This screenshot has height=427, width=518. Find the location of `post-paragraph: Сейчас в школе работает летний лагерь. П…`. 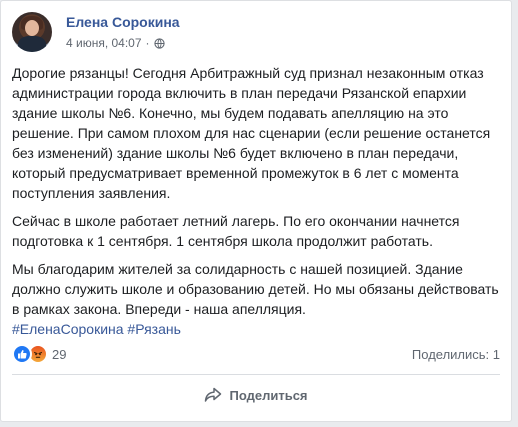

post-paragraph: Сейчас в школе работает летний лагерь. П… is located at coordinates (236, 231).